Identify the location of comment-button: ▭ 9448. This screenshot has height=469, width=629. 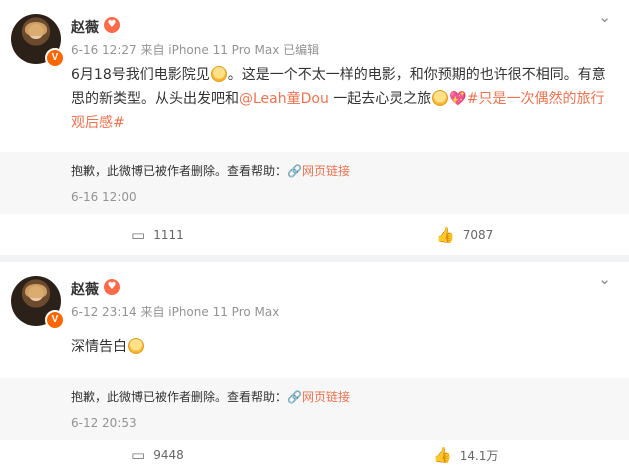
(157, 455).